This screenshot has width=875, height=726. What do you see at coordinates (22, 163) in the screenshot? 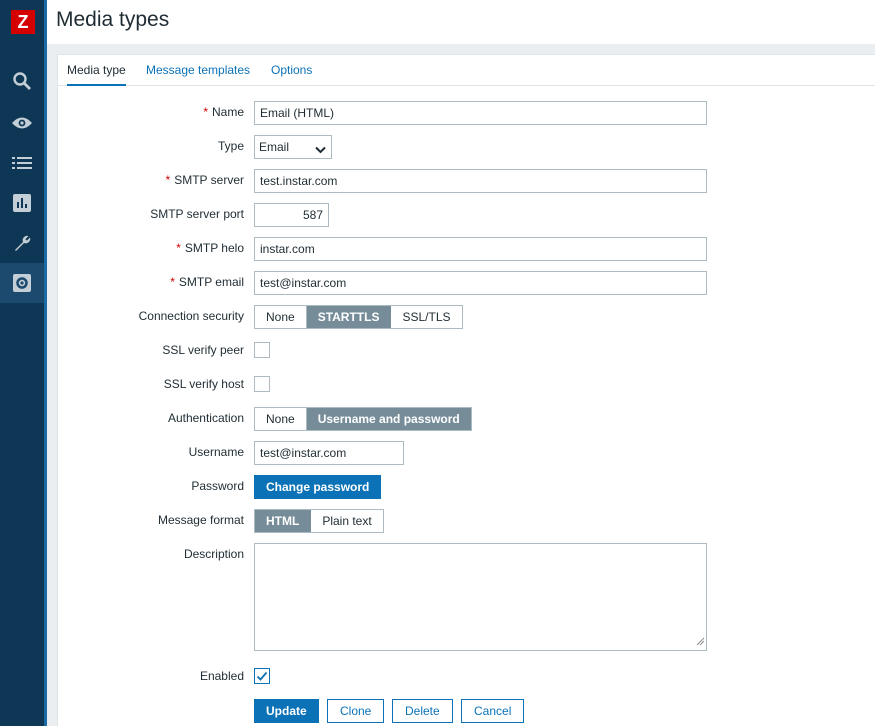
I see `list-icon` at bounding box center [22, 163].